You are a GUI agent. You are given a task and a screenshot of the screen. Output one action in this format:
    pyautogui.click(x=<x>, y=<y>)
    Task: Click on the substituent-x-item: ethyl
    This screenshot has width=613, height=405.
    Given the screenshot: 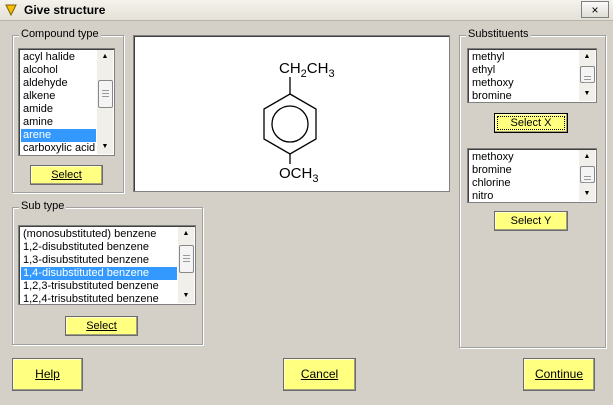 What is the action you would take?
    pyautogui.click(x=524, y=70)
    